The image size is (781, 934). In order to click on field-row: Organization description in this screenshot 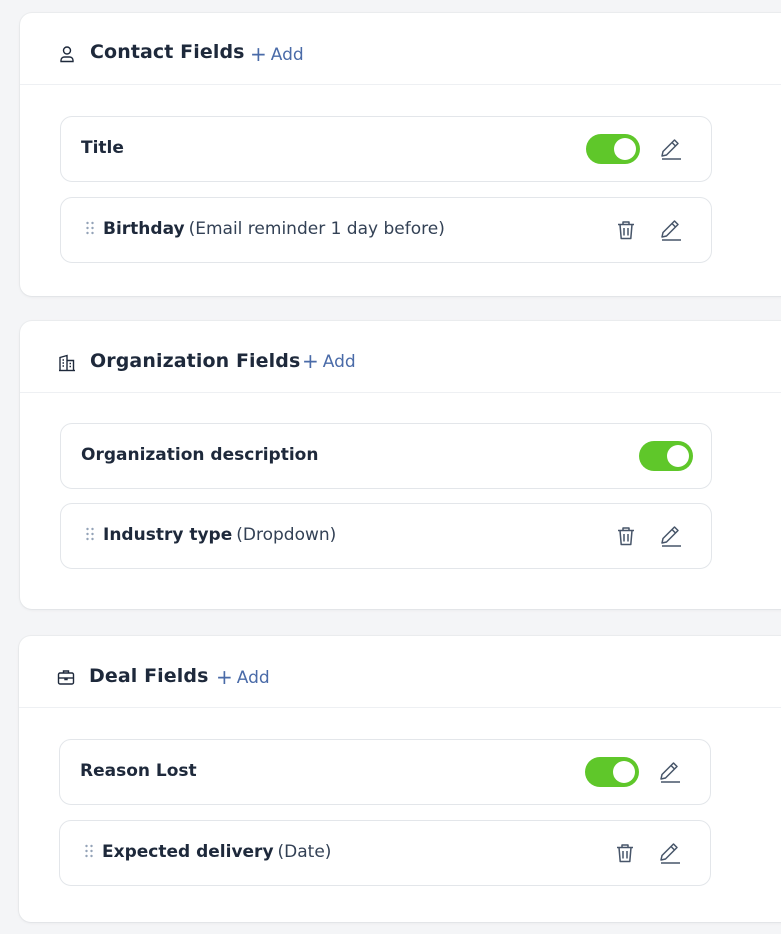, I will do `click(386, 456)`.